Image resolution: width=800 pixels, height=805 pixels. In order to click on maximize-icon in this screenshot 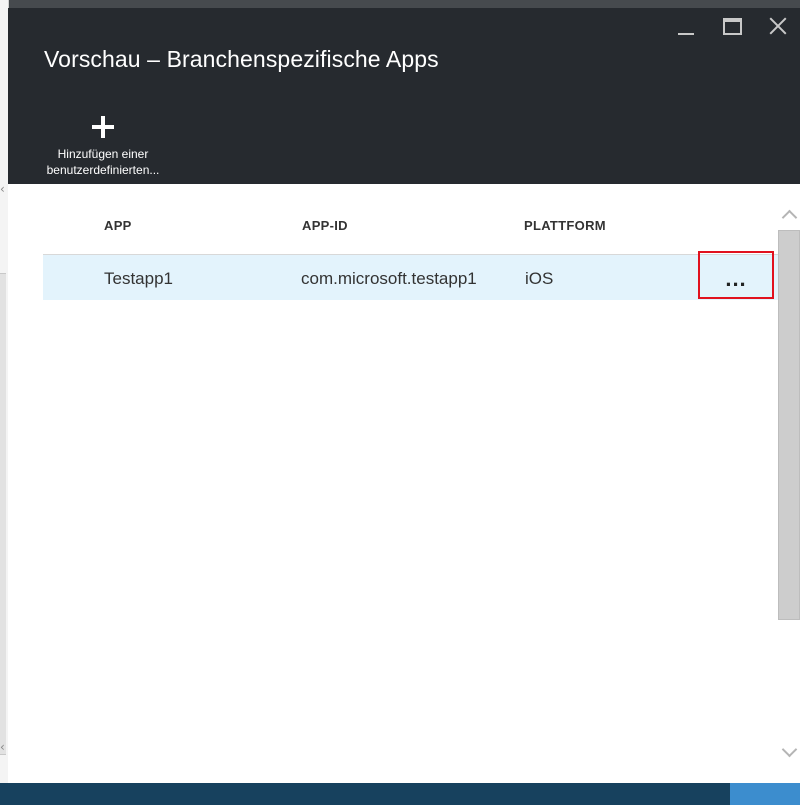, I will do `click(732, 26)`.